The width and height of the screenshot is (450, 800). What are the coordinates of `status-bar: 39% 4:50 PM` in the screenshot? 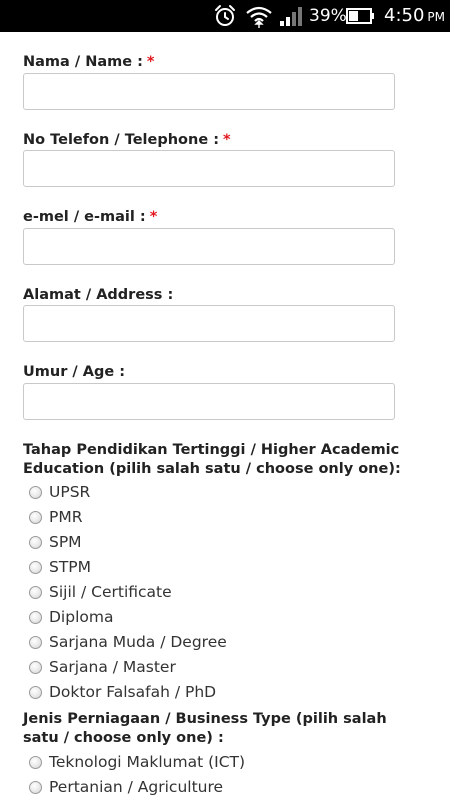 It's located at (225, 16).